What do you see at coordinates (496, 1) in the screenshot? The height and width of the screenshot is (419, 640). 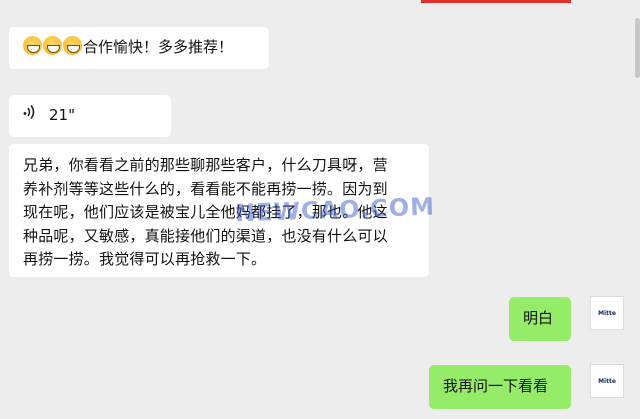 I see `top-accent-bar` at bounding box center [496, 1].